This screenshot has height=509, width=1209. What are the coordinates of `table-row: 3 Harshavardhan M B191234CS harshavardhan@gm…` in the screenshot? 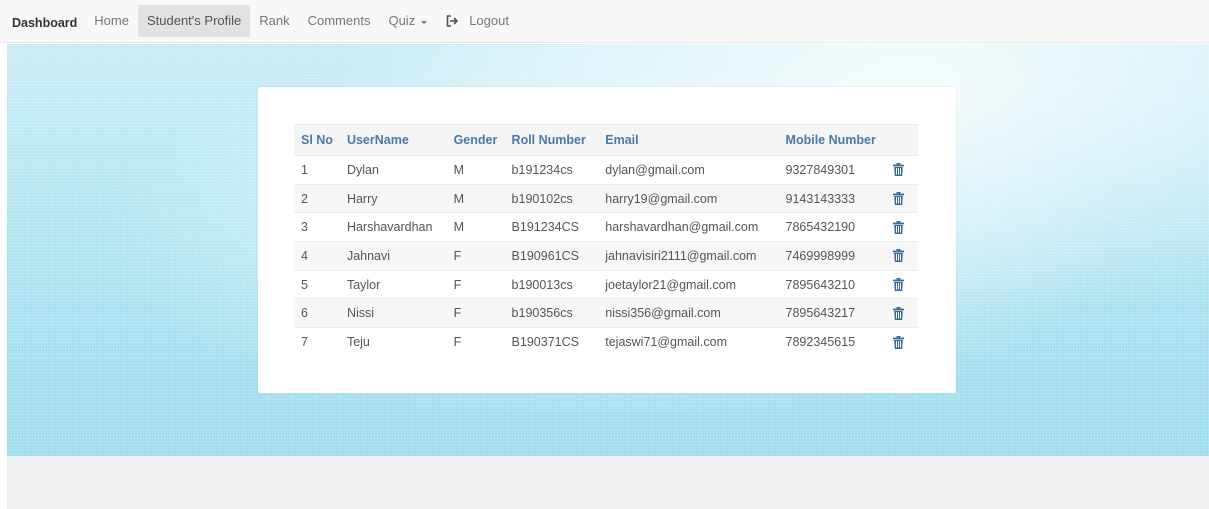 It's located at (606, 227).